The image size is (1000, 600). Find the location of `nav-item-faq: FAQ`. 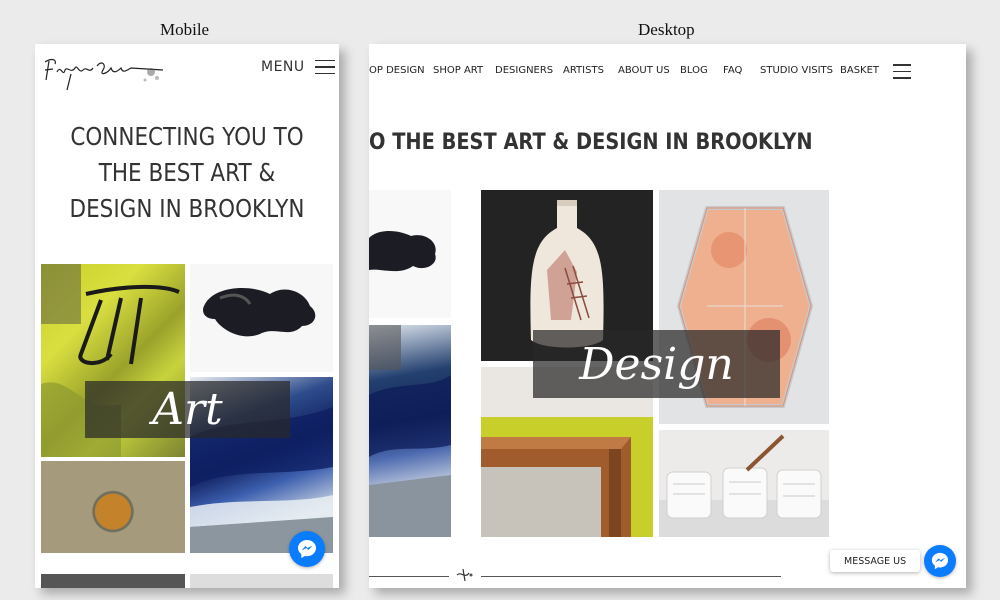

nav-item-faq: FAQ is located at coordinates (732, 70).